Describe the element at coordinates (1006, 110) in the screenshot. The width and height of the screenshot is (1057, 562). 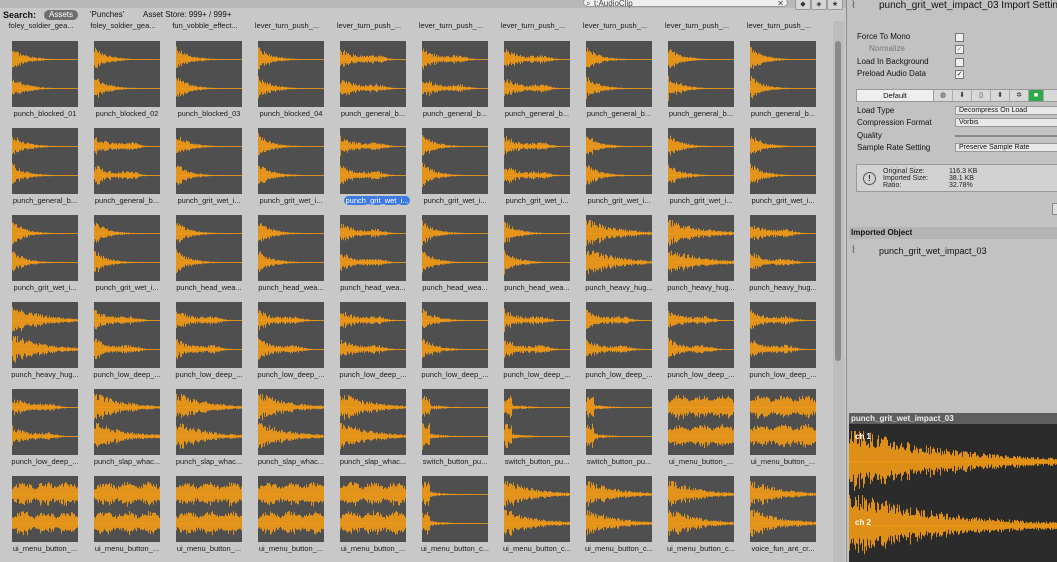
I see `load-type-dropdown: Decompress On Load` at that location.